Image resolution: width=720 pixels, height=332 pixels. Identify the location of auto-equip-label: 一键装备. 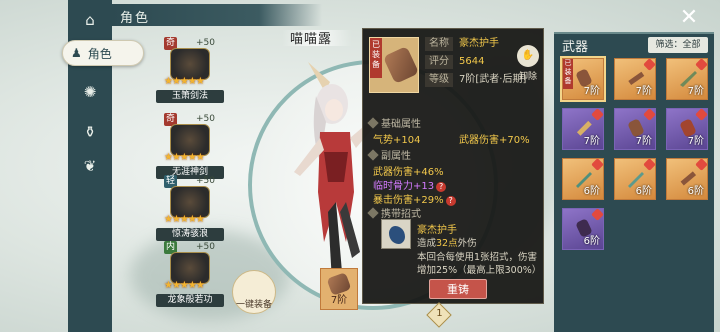
(253, 305).